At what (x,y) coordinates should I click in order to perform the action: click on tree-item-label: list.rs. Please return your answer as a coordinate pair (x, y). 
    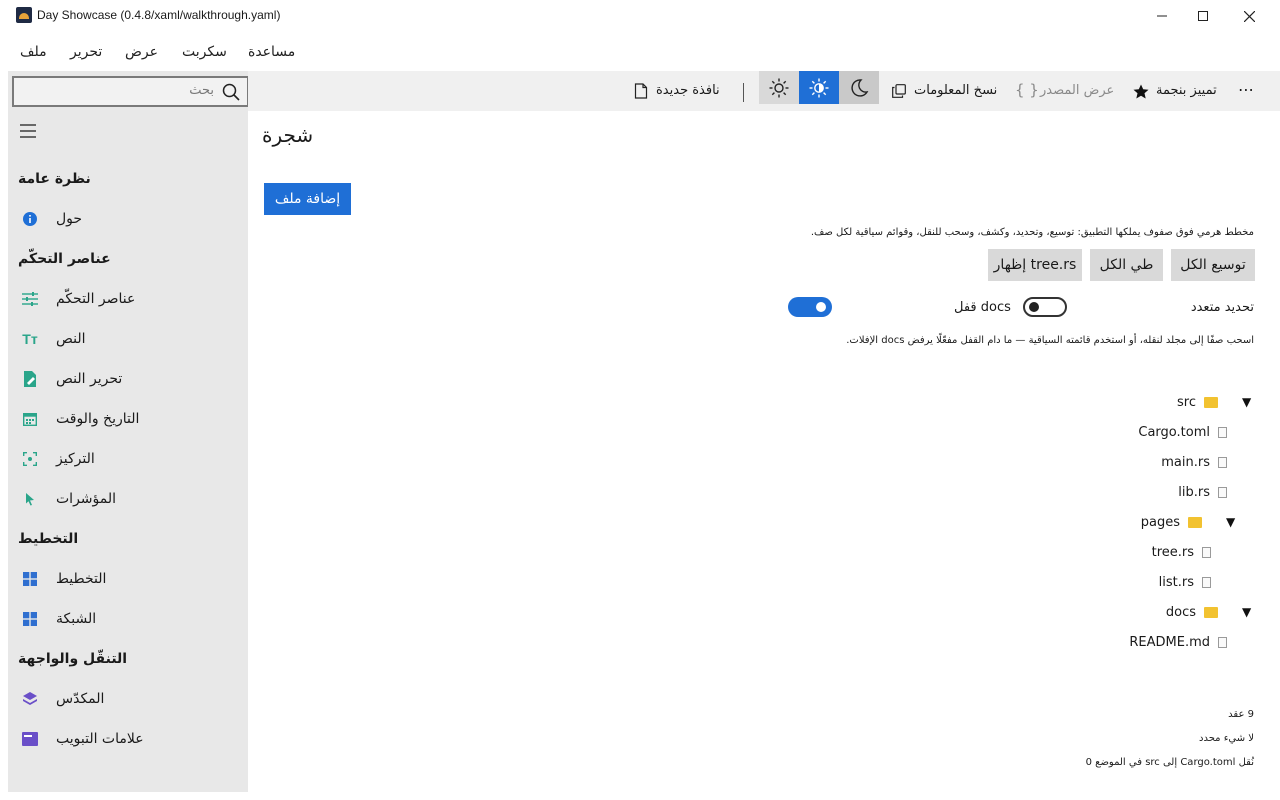
    Looking at the image, I should click on (1176, 582).